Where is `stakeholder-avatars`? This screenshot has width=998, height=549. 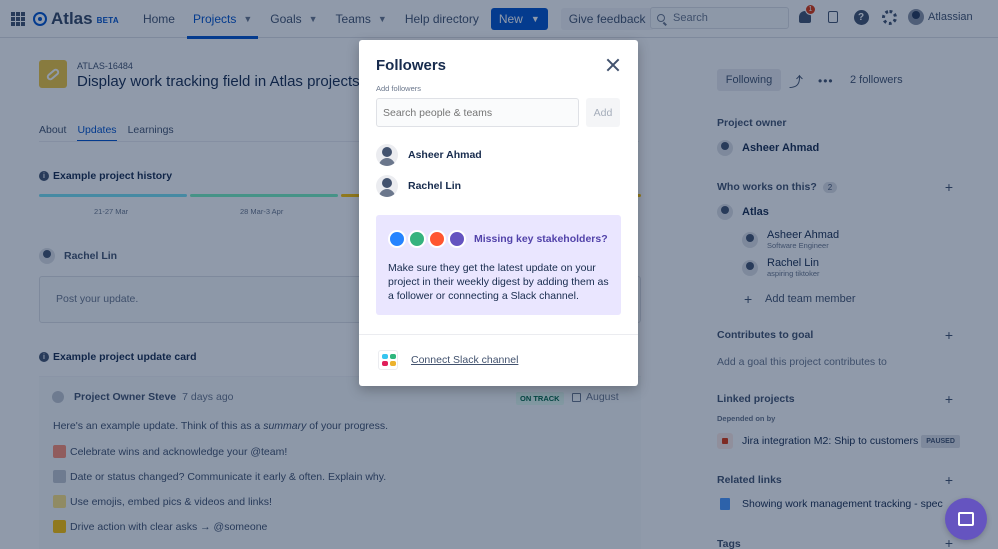 stakeholder-avatars is located at coordinates (428, 239).